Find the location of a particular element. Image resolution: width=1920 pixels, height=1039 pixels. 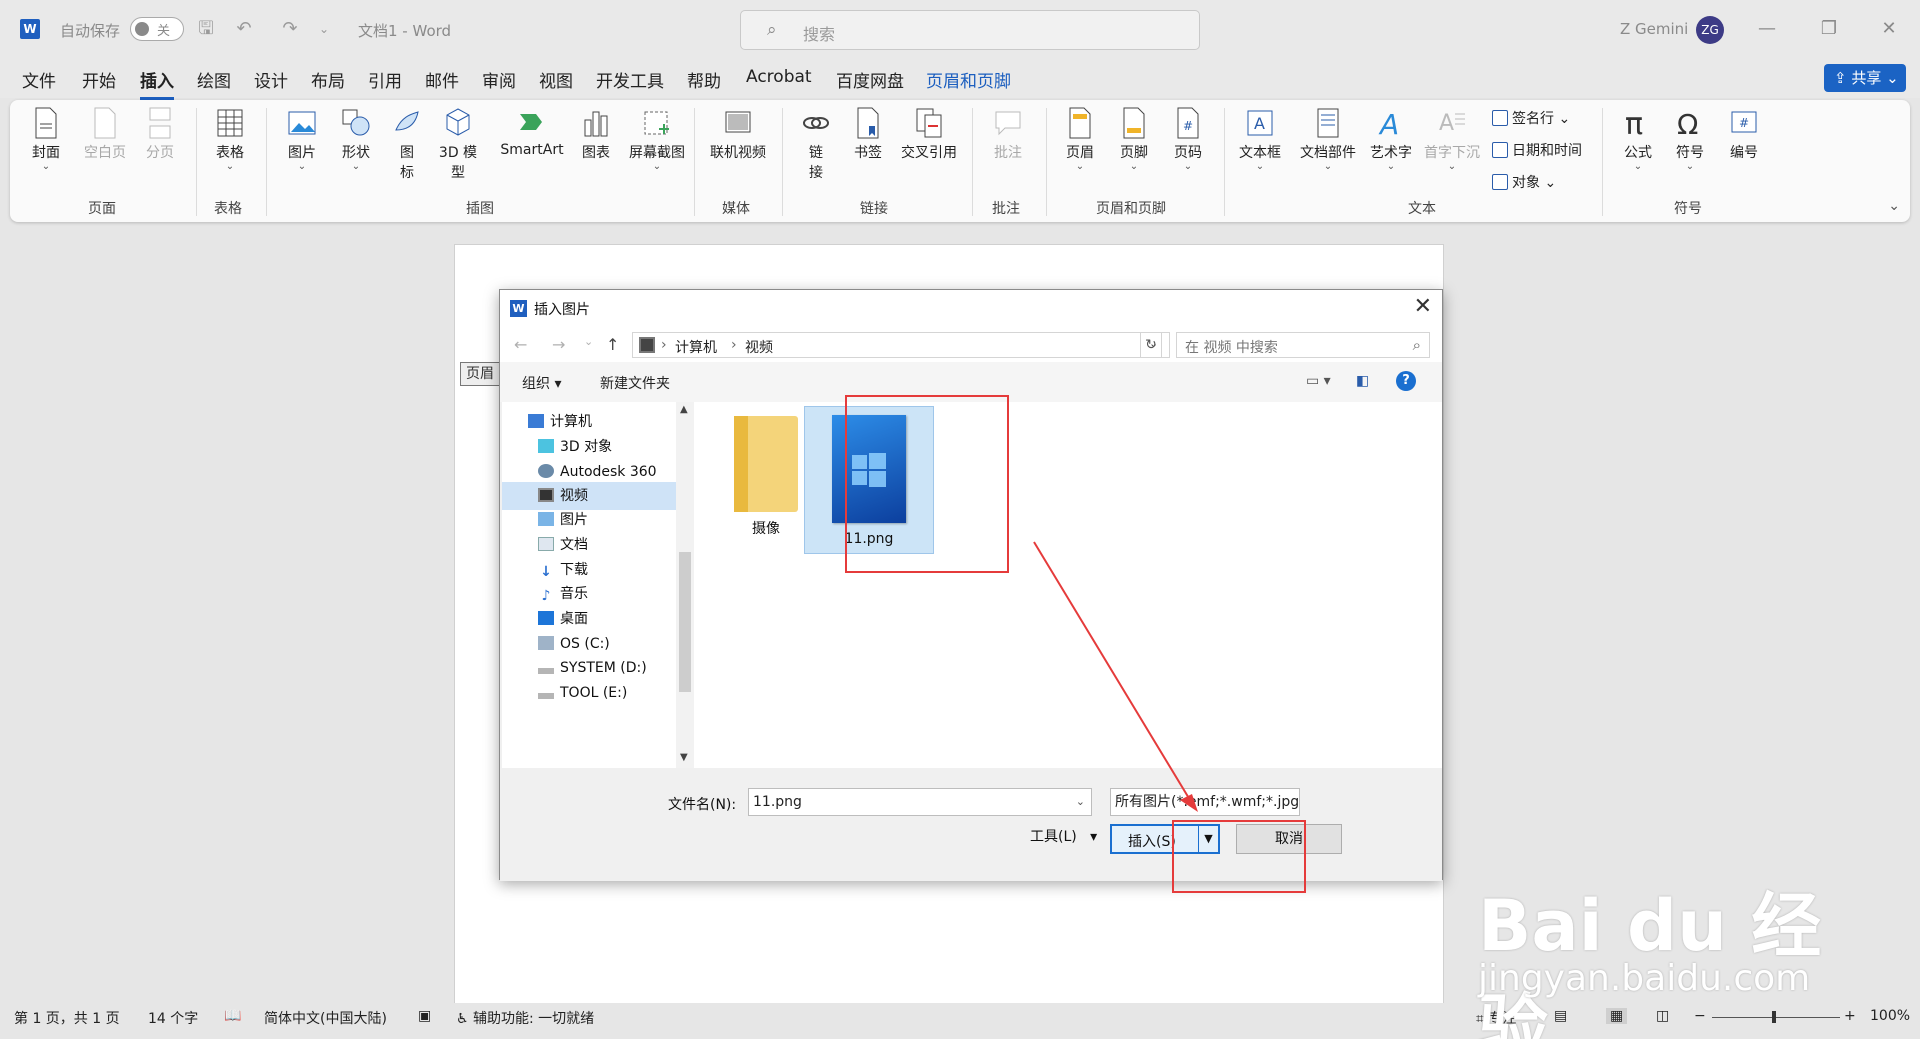

header-button: 页眉 ⌄ is located at coordinates (1080, 139).